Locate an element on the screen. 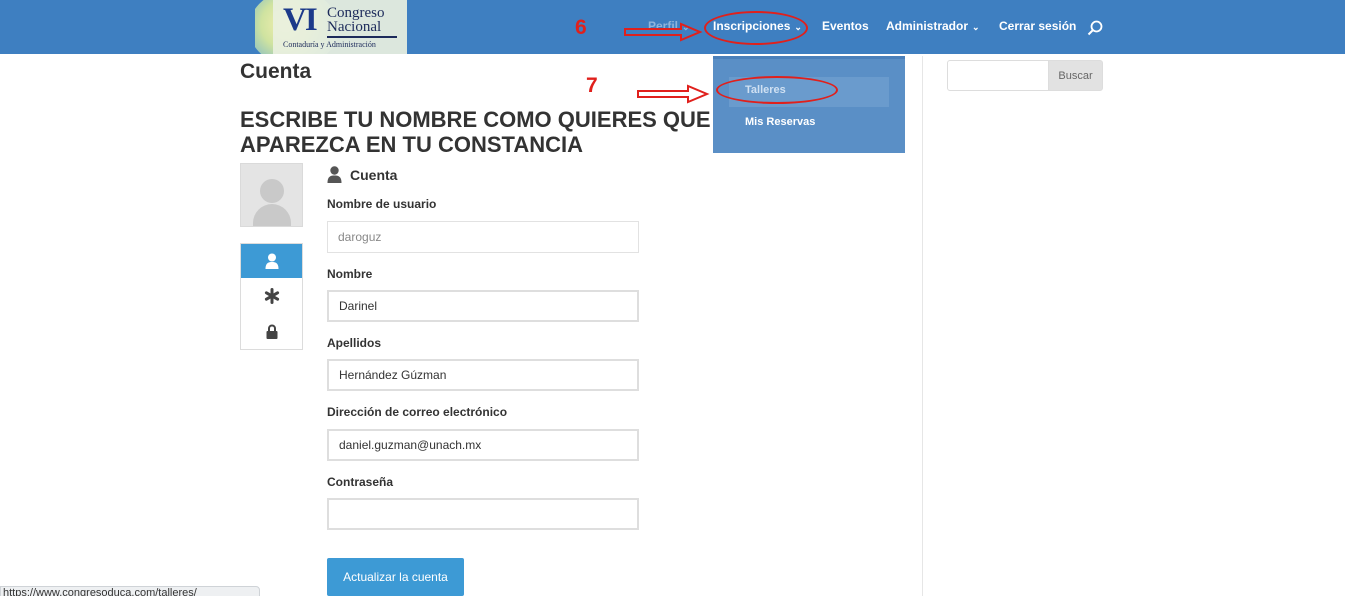 The height and width of the screenshot is (596, 1345). nav-eventos-label: Eventos is located at coordinates (845, 26).